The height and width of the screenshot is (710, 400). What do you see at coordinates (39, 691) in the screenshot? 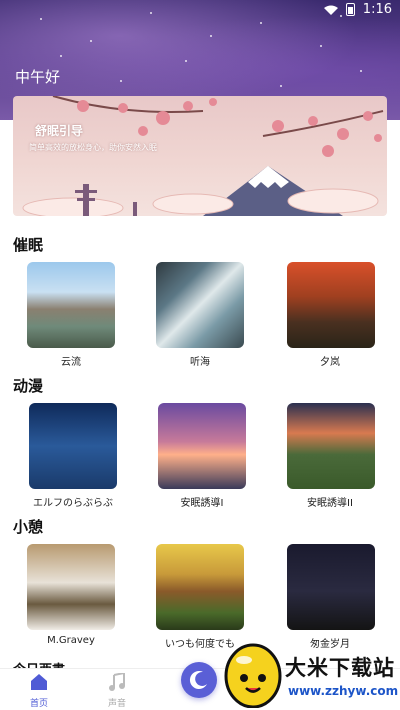
I see `nav-home: 首页` at bounding box center [39, 691].